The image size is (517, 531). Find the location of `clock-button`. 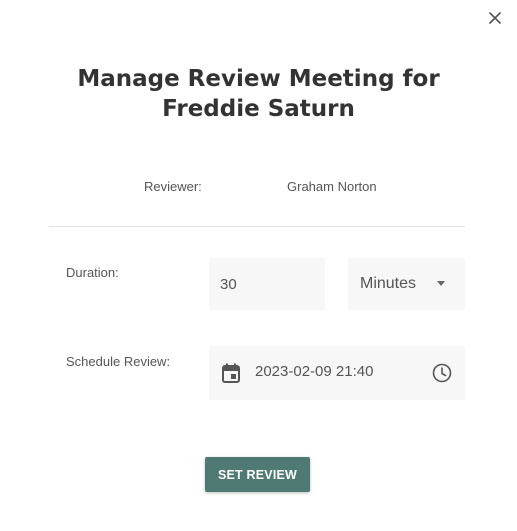

clock-button is located at coordinates (442, 373).